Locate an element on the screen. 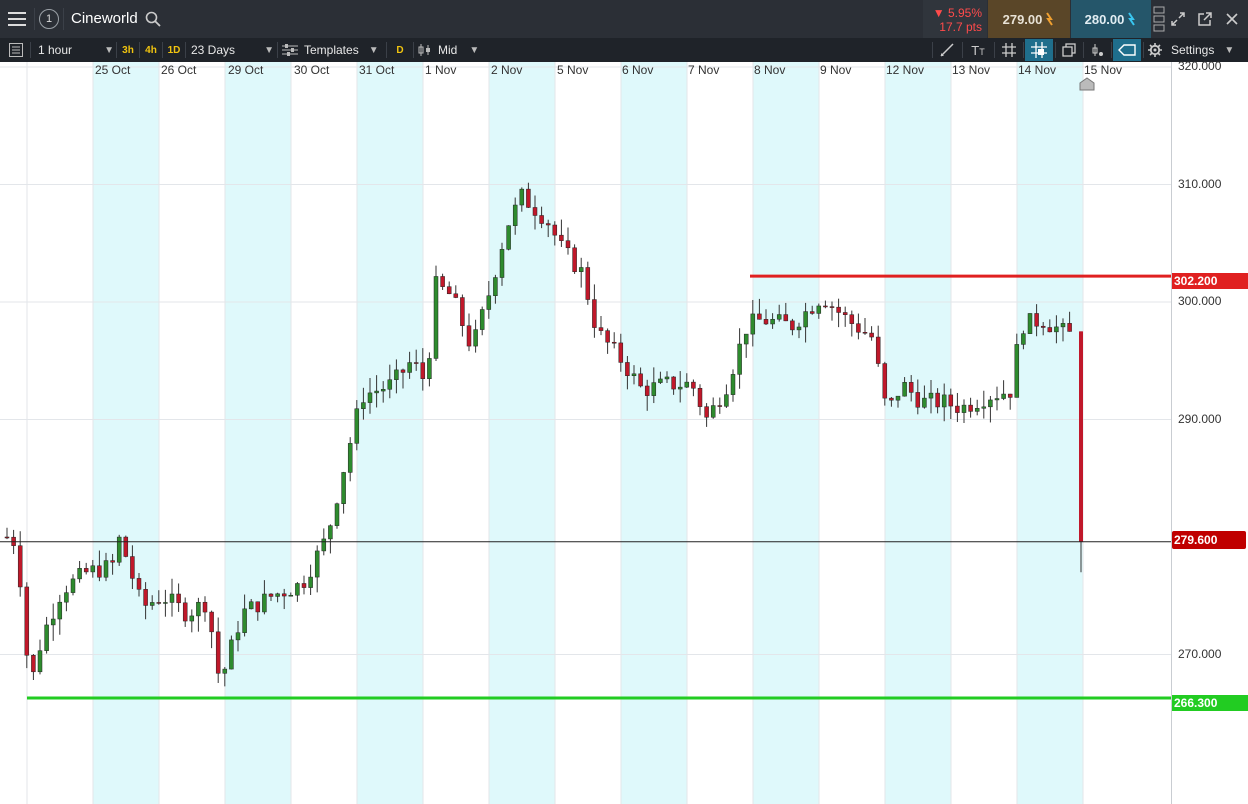  buy-price: 280.00 is located at coordinates (1104, 19).